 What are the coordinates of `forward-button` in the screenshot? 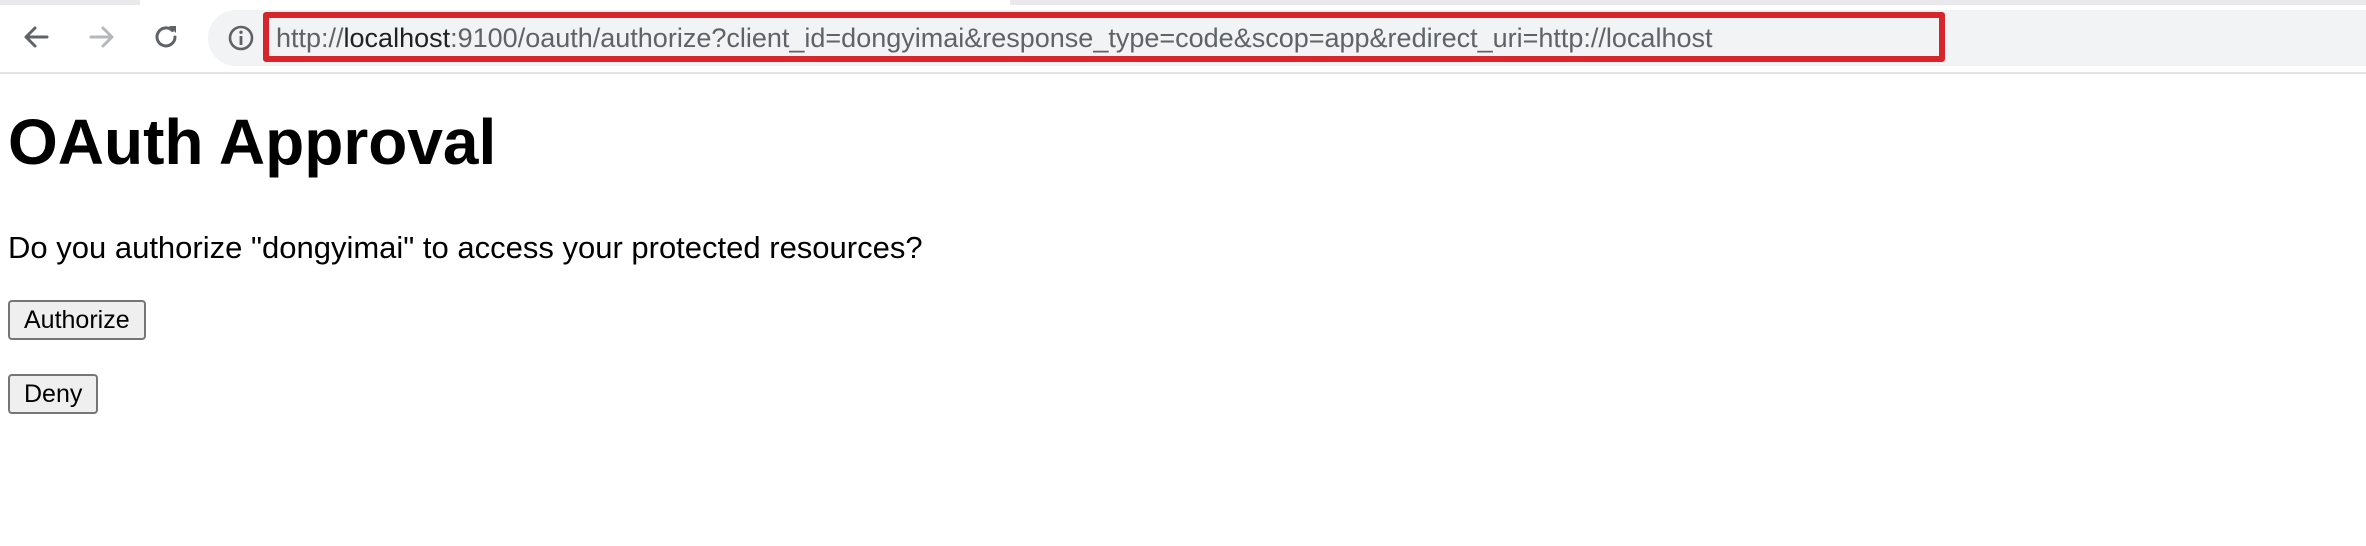 It's located at (102, 37).